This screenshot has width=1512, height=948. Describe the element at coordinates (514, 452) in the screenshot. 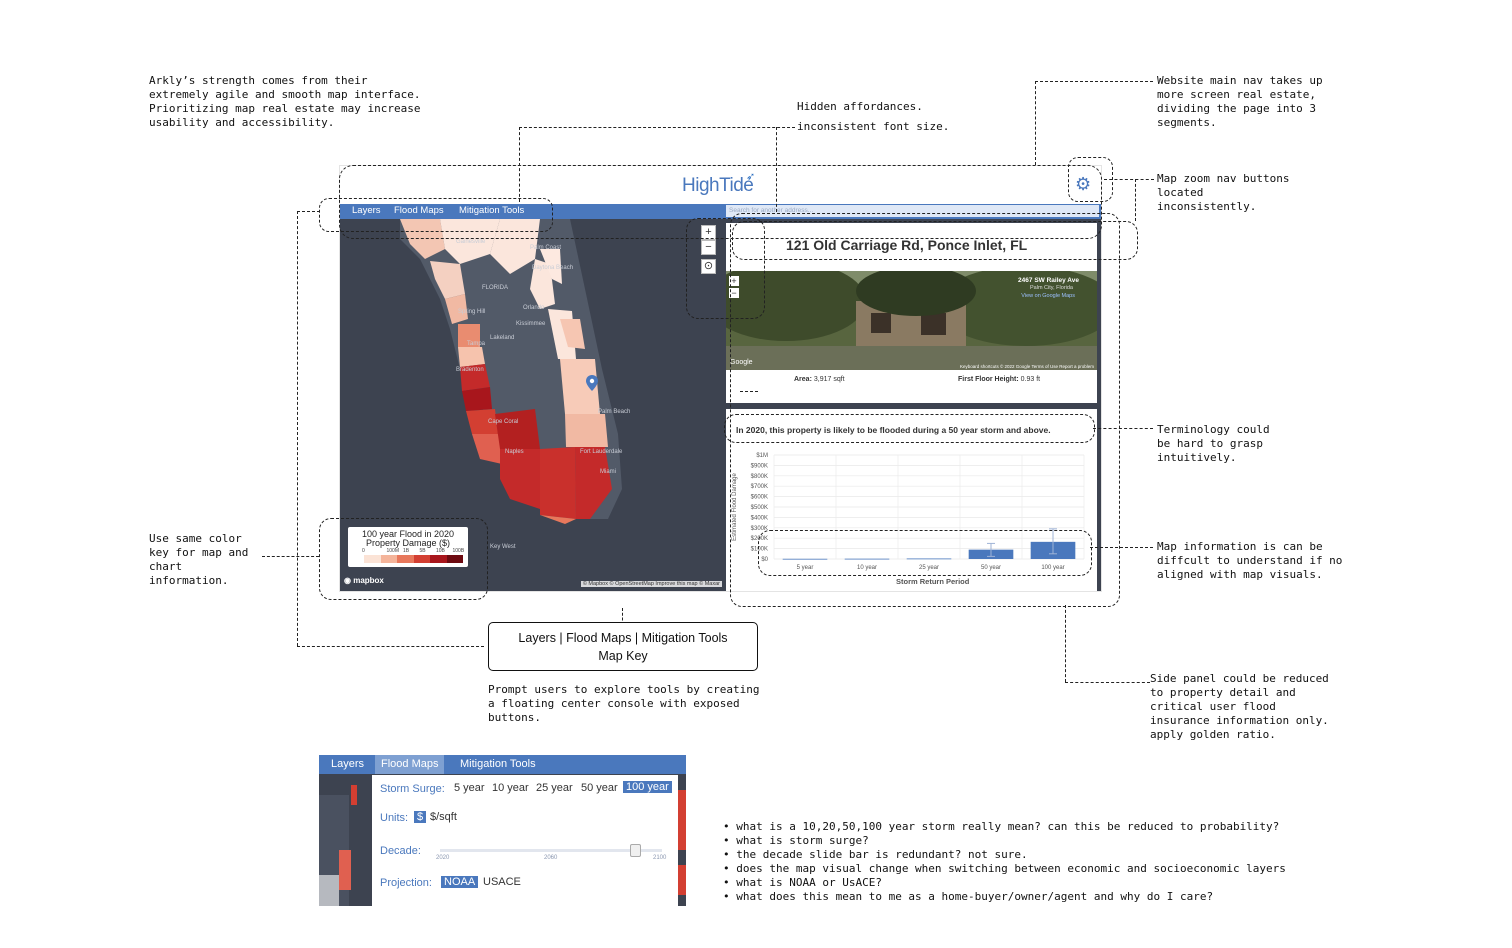

I see `map-city-label: Naples` at that location.